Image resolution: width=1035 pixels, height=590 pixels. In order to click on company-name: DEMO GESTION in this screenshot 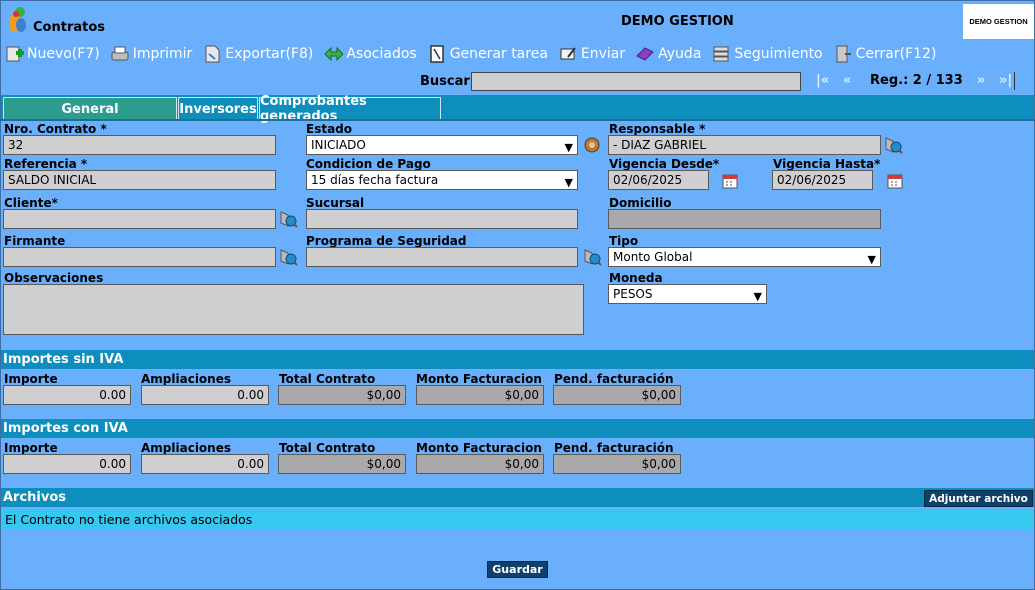, I will do `click(677, 21)`.